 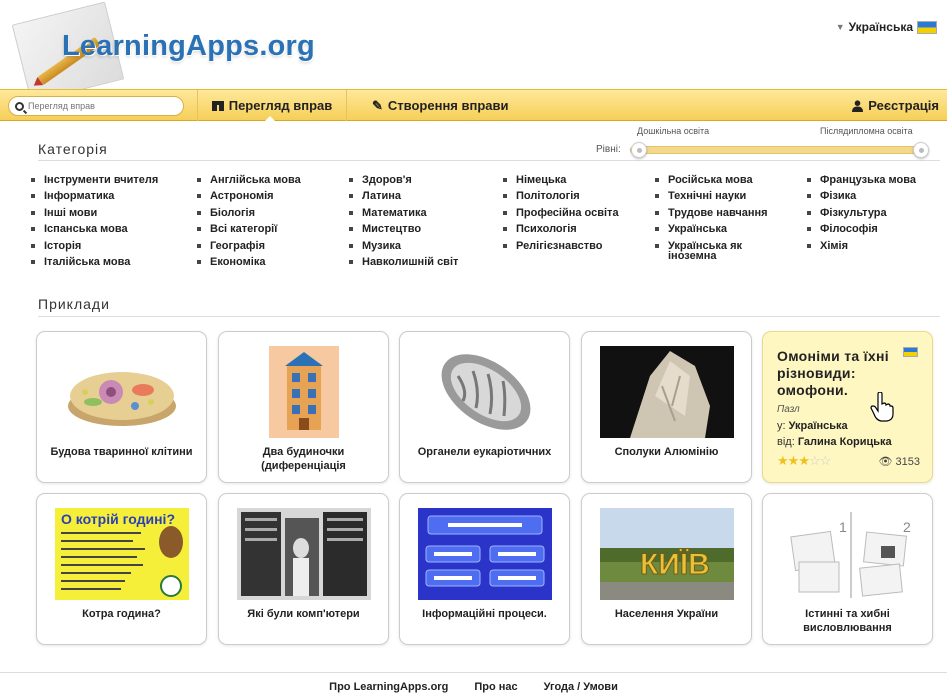 What do you see at coordinates (666, 614) in the screenshot?
I see `app-card-title: Населення України` at bounding box center [666, 614].